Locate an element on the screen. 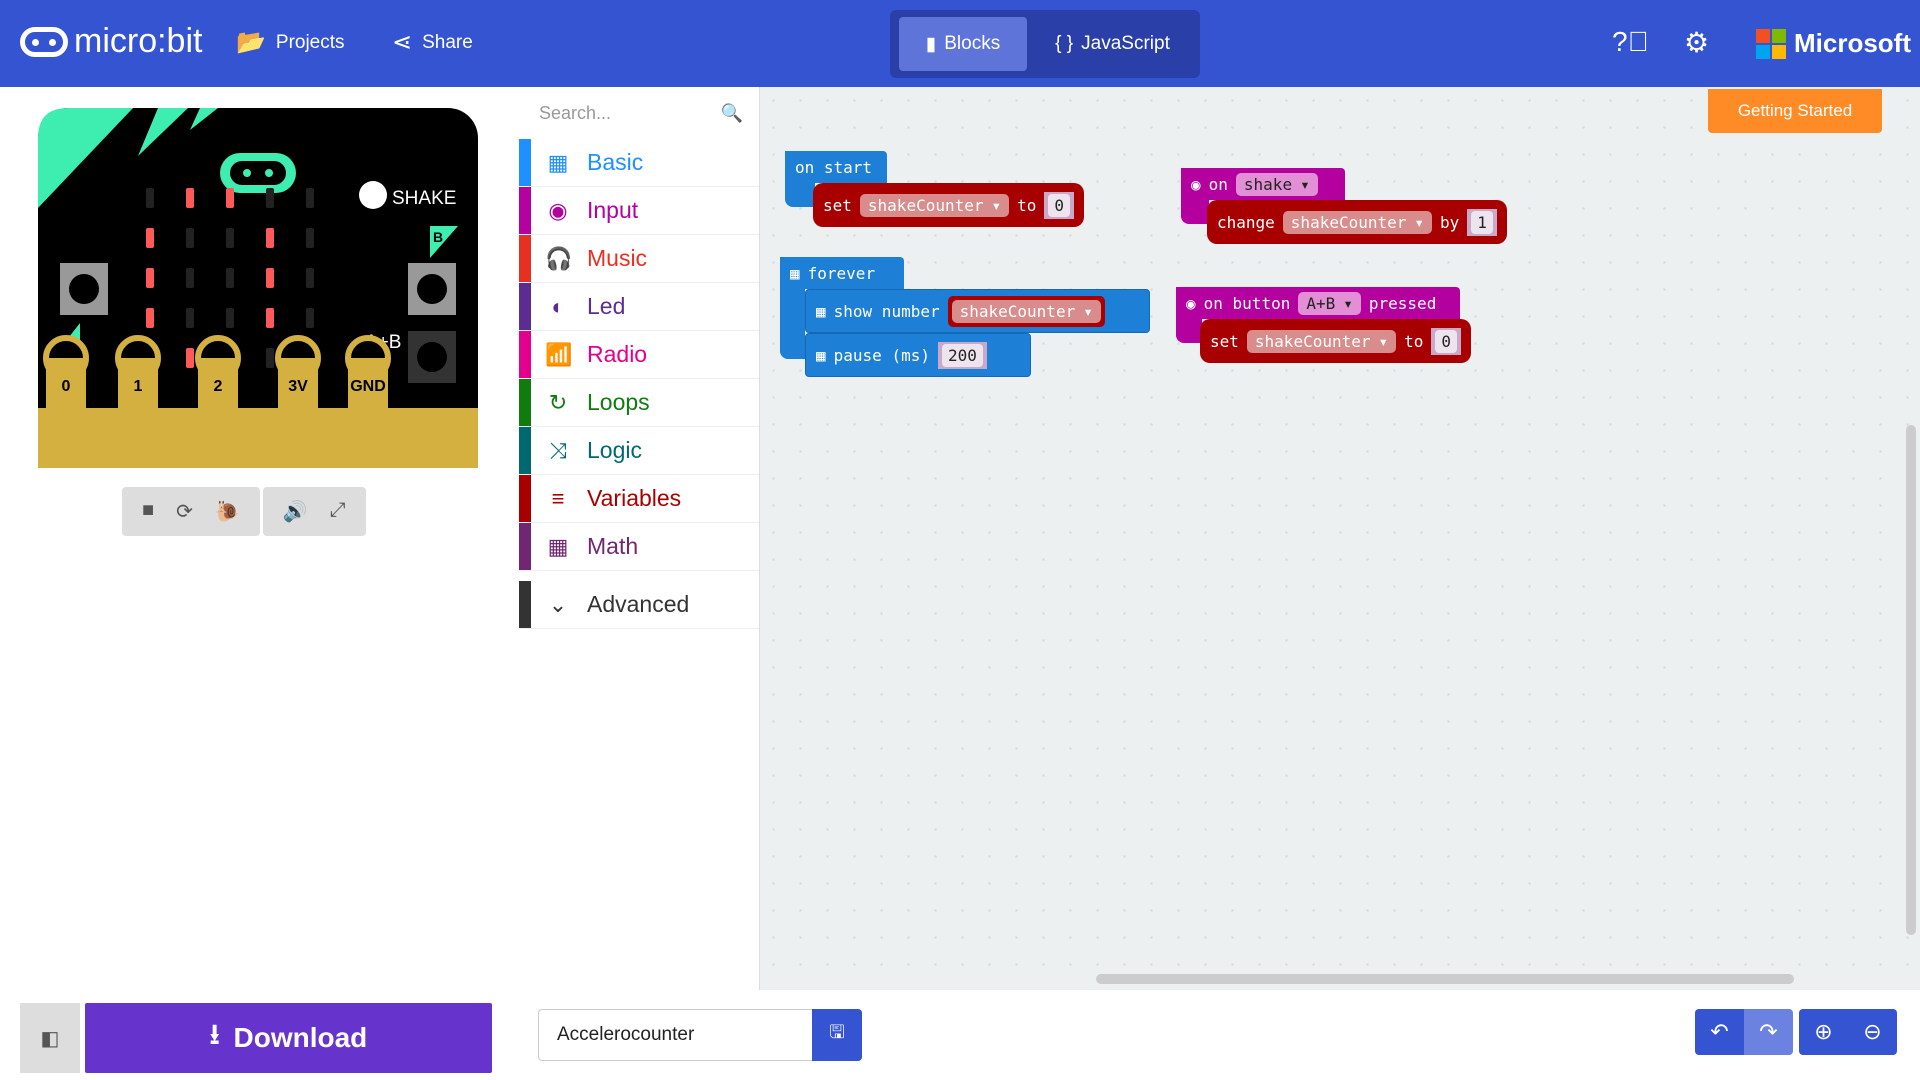  toolbox-category-radio: 📶 Radio is located at coordinates (639, 355).